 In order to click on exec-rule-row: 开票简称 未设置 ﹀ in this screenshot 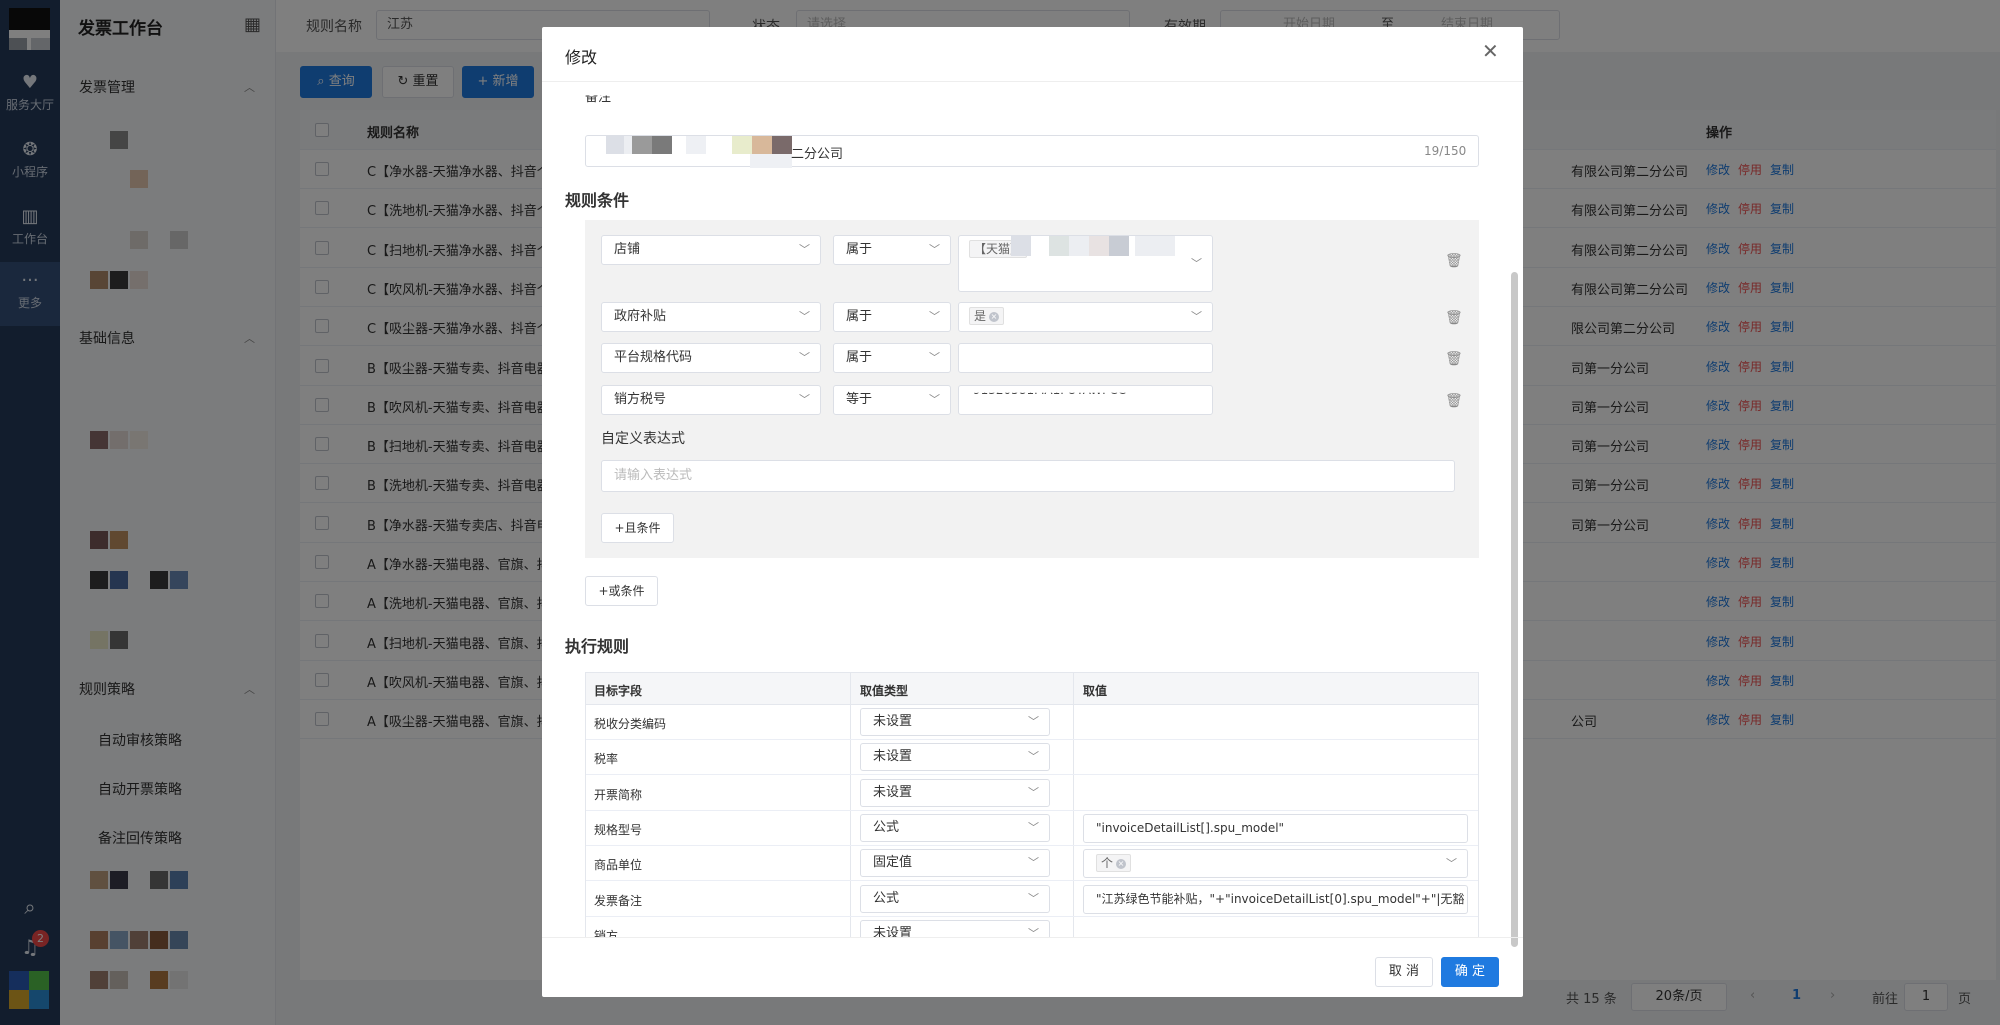, I will do `click(1032, 793)`.